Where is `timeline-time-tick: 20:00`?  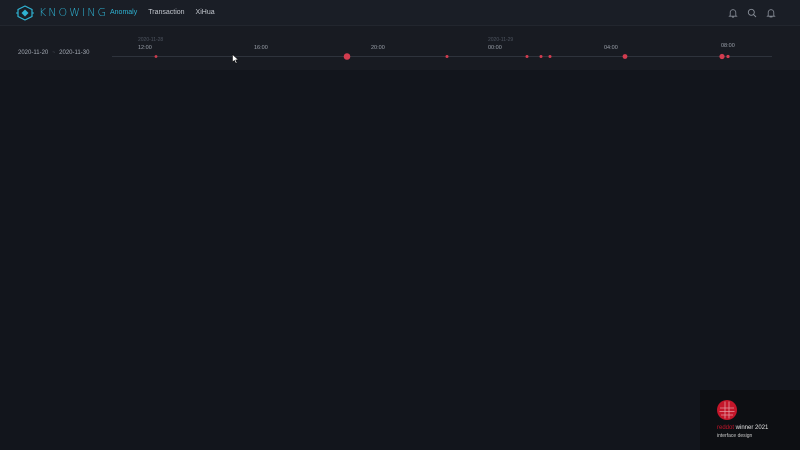
timeline-time-tick: 20:00 is located at coordinates (378, 48).